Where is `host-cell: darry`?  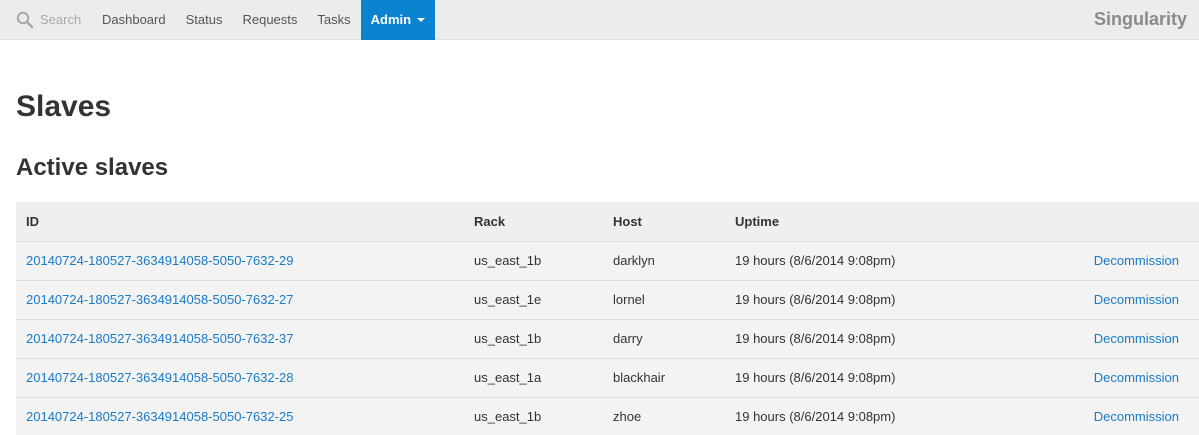 host-cell: darry is located at coordinates (628, 338).